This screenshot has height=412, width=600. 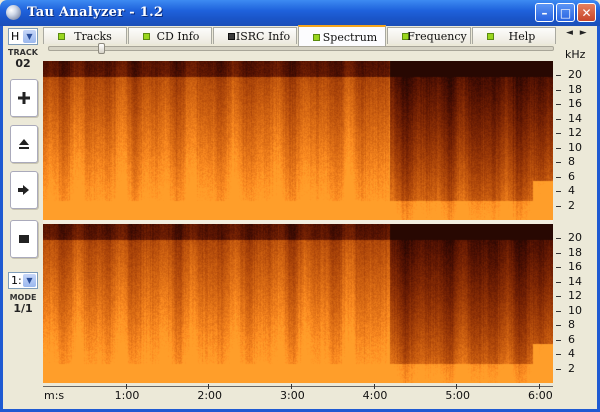 I want to click on tab-help: Help, so click(x=514, y=35).